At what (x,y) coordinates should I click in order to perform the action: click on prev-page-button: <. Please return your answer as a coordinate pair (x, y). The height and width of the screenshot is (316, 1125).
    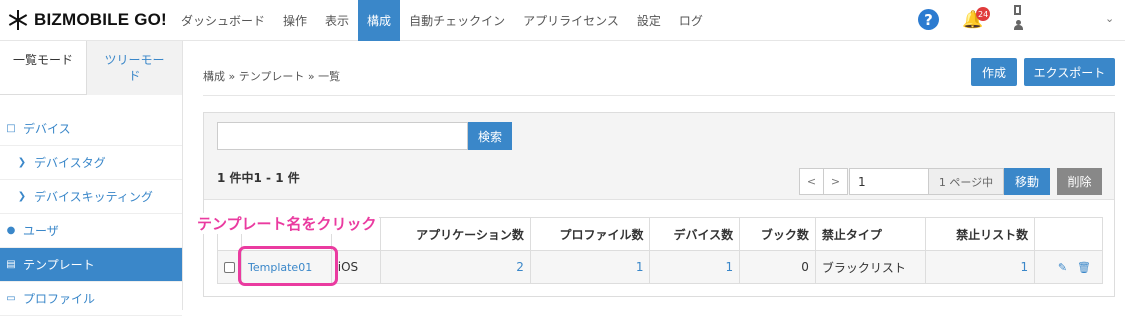
    Looking at the image, I should click on (811, 181).